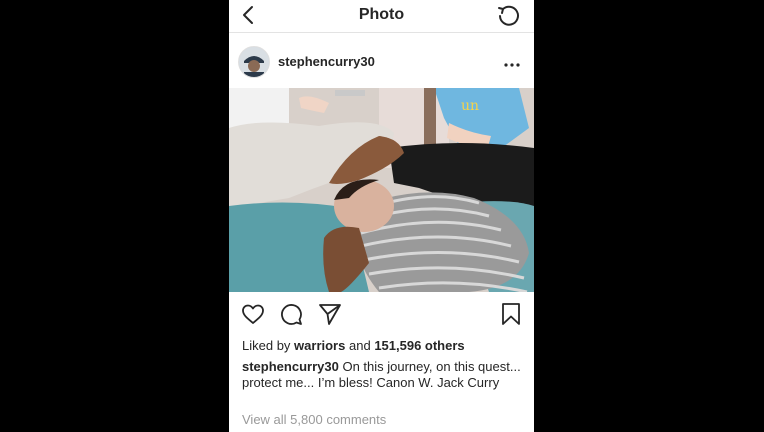 Image resolution: width=764 pixels, height=432 pixels. I want to click on post-actions, so click(381, 314).